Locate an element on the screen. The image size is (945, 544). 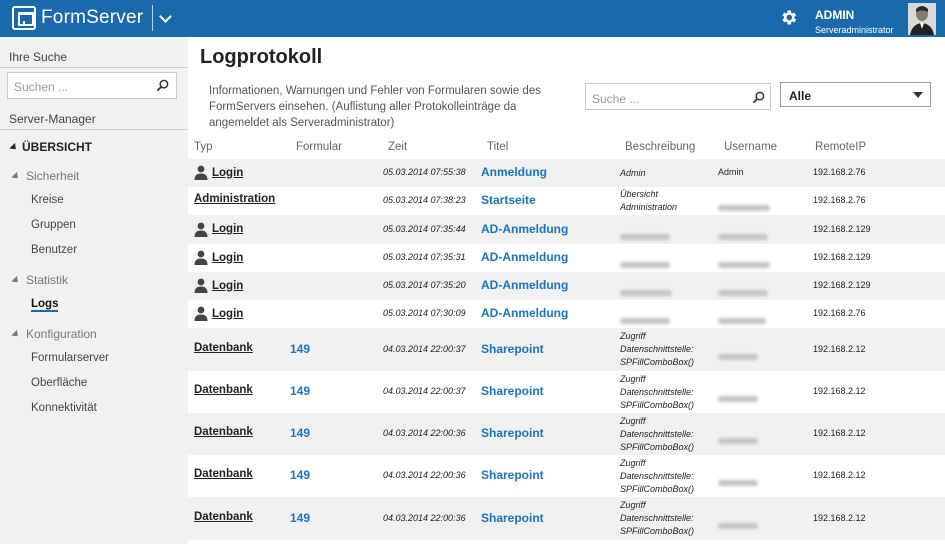
sidebar-item-overview: ÜBERSICHT is located at coordinates (51, 147).